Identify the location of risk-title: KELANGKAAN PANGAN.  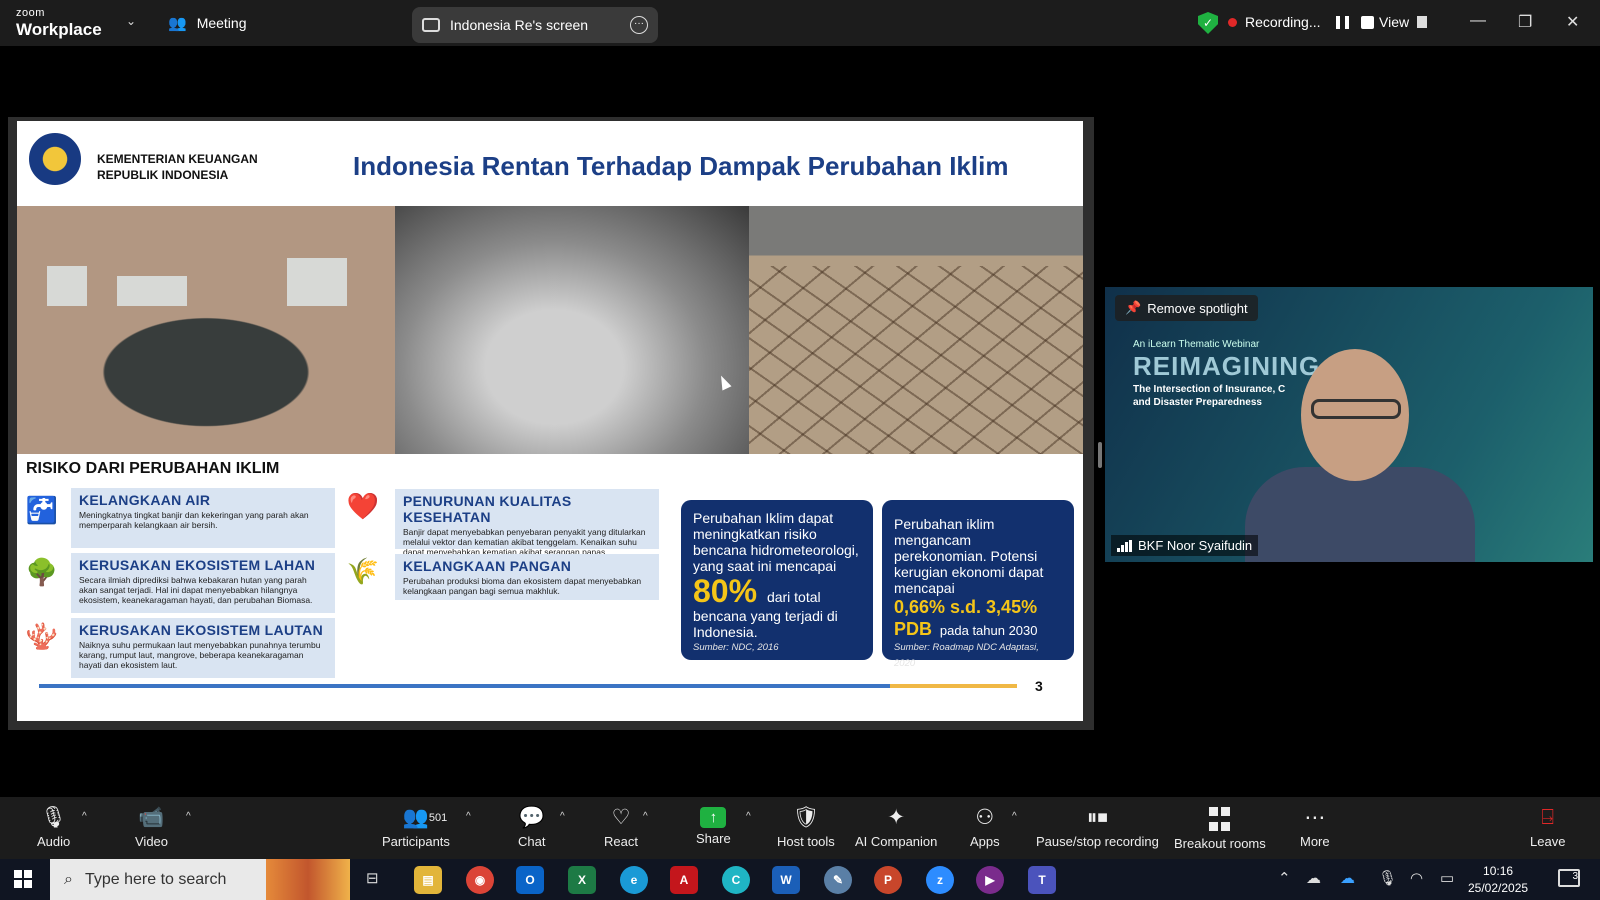
(487, 566).